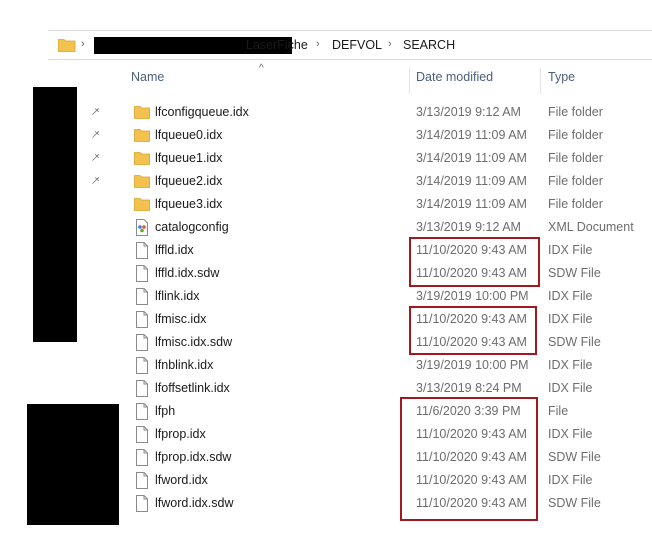 Image resolution: width=652 pixels, height=551 pixels. What do you see at coordinates (326, 434) in the screenshot?
I see `file-row: lfprop.idx 11/10/2020 9:43 AM IDX File` at bounding box center [326, 434].